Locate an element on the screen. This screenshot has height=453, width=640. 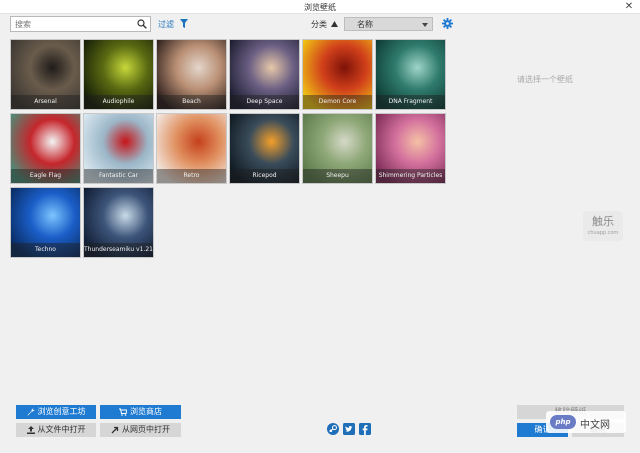
arrow-icon is located at coordinates (115, 429).